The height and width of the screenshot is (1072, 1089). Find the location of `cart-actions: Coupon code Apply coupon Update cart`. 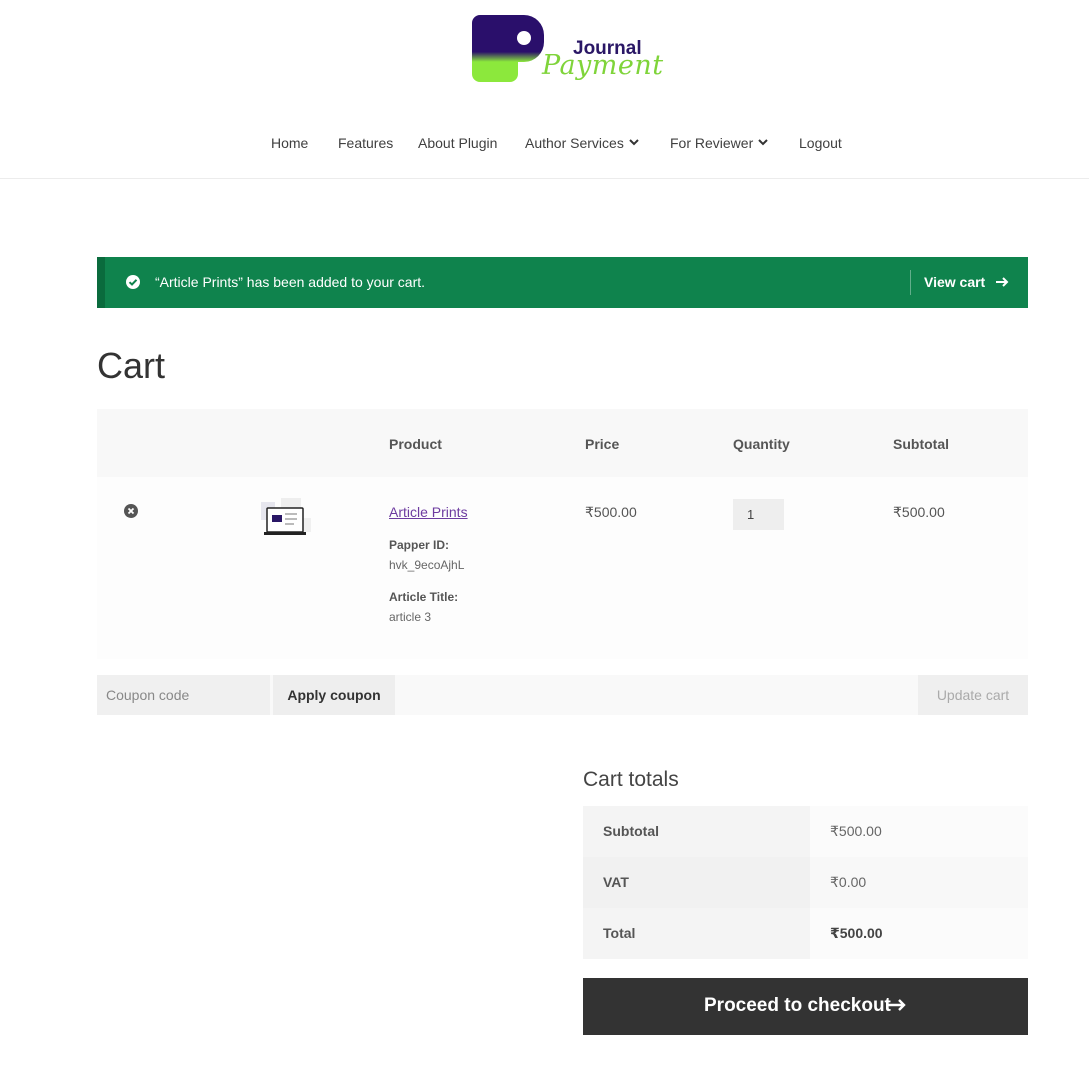

cart-actions: Coupon code Apply coupon Update cart is located at coordinates (562, 695).